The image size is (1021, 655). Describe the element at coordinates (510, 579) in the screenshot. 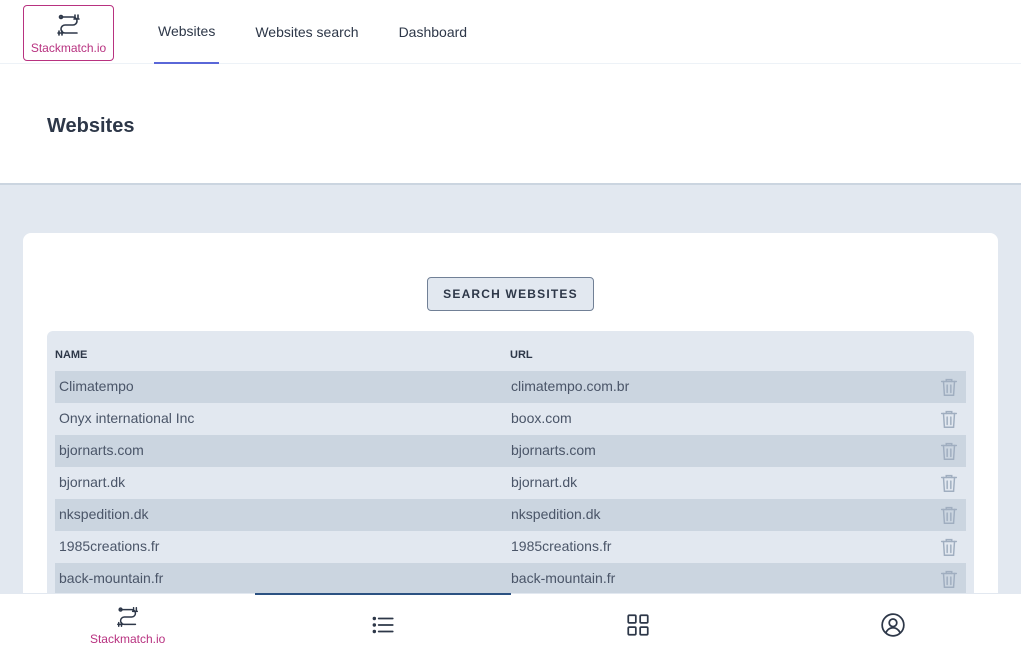

I see `table-row: back-mountain.fr back-mountain.fr` at that location.